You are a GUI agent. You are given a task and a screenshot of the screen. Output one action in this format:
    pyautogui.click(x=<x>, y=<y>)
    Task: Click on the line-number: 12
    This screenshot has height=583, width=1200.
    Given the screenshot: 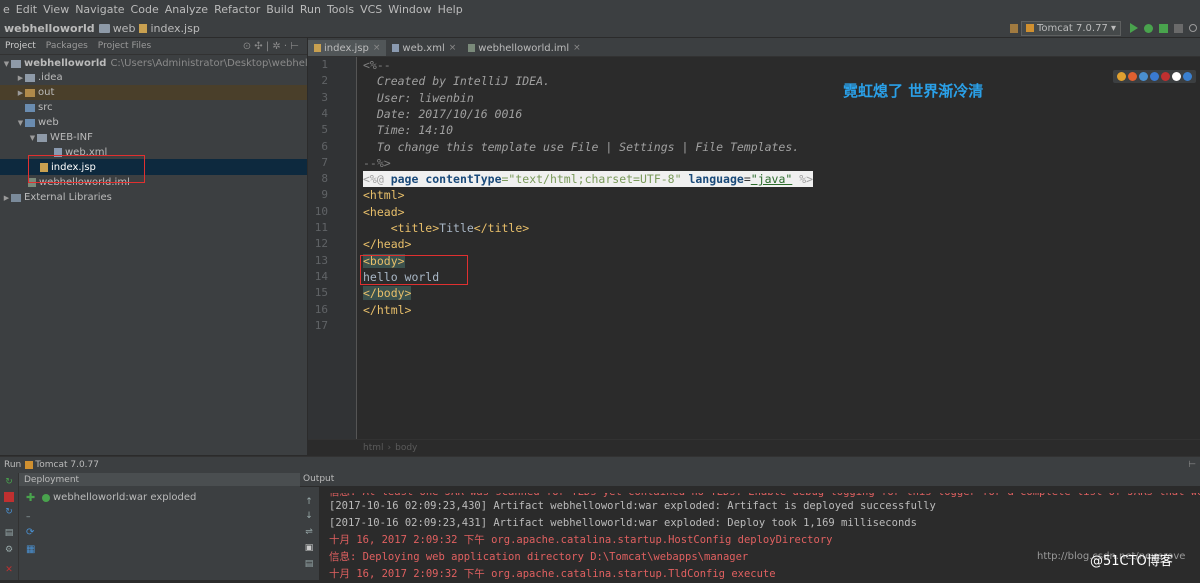 What is the action you would take?
    pyautogui.click(x=321, y=244)
    